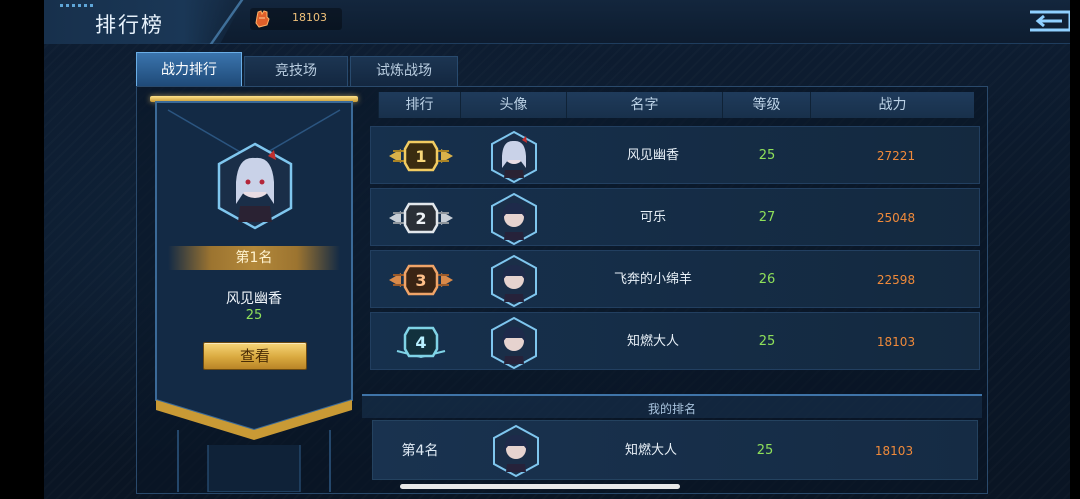 This screenshot has width=1080, height=499. I want to click on rank-3-number: 3, so click(420, 280).